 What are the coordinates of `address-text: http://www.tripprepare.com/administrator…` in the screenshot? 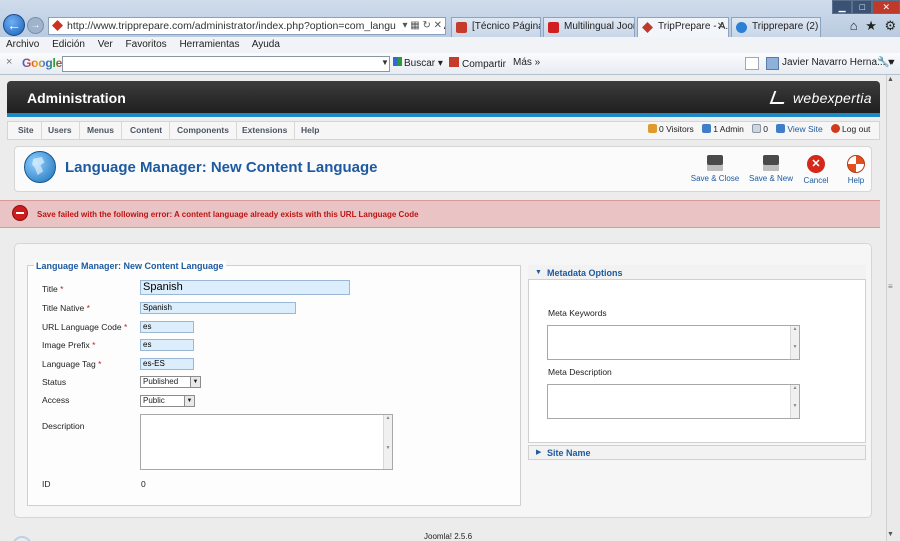 It's located at (256, 26).